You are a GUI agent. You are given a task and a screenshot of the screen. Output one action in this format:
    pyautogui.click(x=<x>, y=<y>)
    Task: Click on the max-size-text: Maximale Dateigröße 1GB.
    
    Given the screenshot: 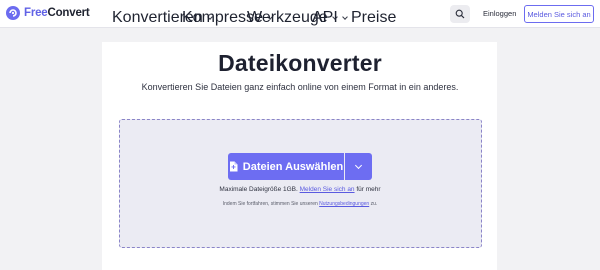 What is the action you would take?
    pyautogui.click(x=258, y=189)
    